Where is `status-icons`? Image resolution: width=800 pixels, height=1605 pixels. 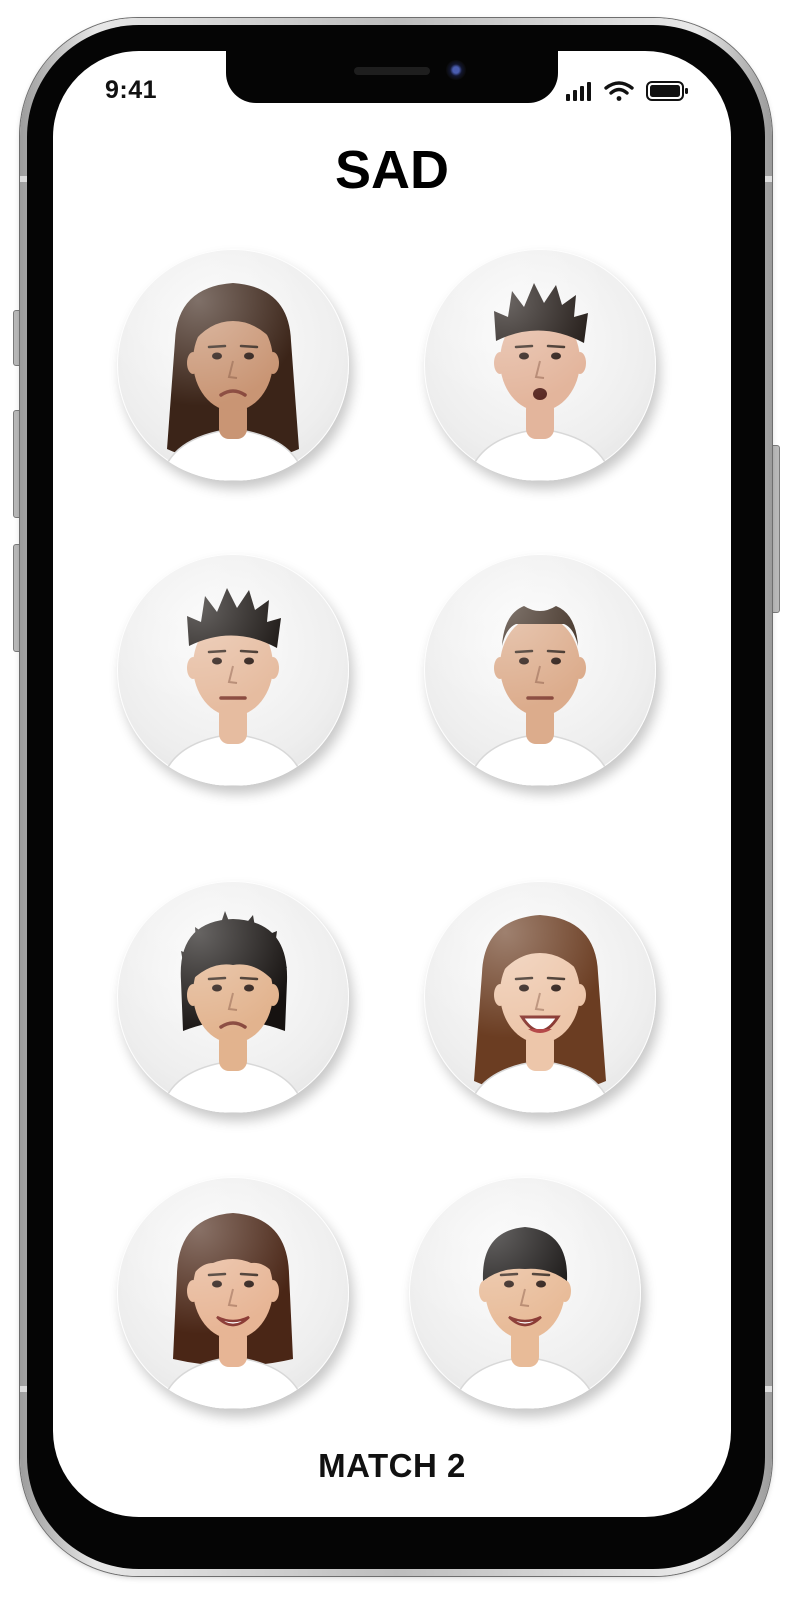
status-icons is located at coordinates (628, 91).